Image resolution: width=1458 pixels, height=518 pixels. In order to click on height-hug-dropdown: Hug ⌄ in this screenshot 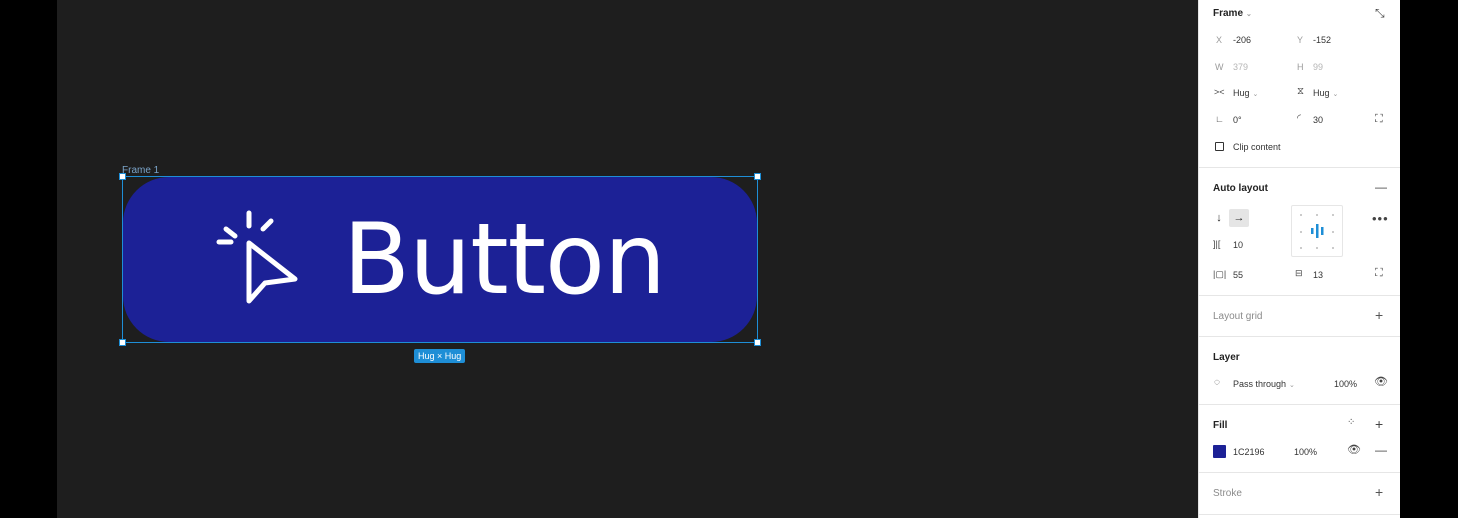, I will do `click(1325, 93)`.